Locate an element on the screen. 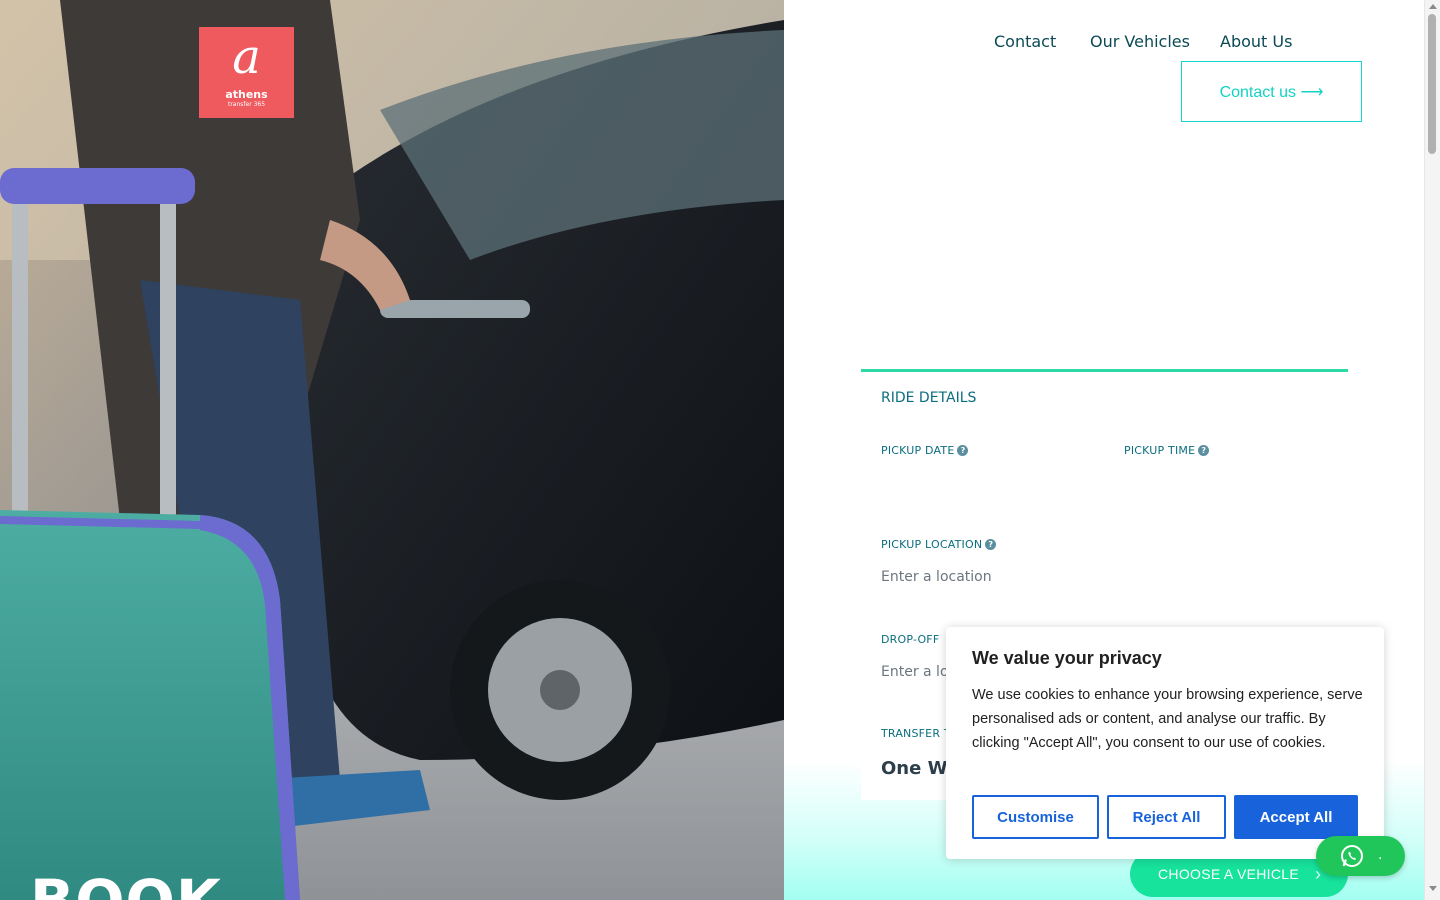 The height and width of the screenshot is (900, 1440). brand-logo: a athens transfer 365 is located at coordinates (246, 72).